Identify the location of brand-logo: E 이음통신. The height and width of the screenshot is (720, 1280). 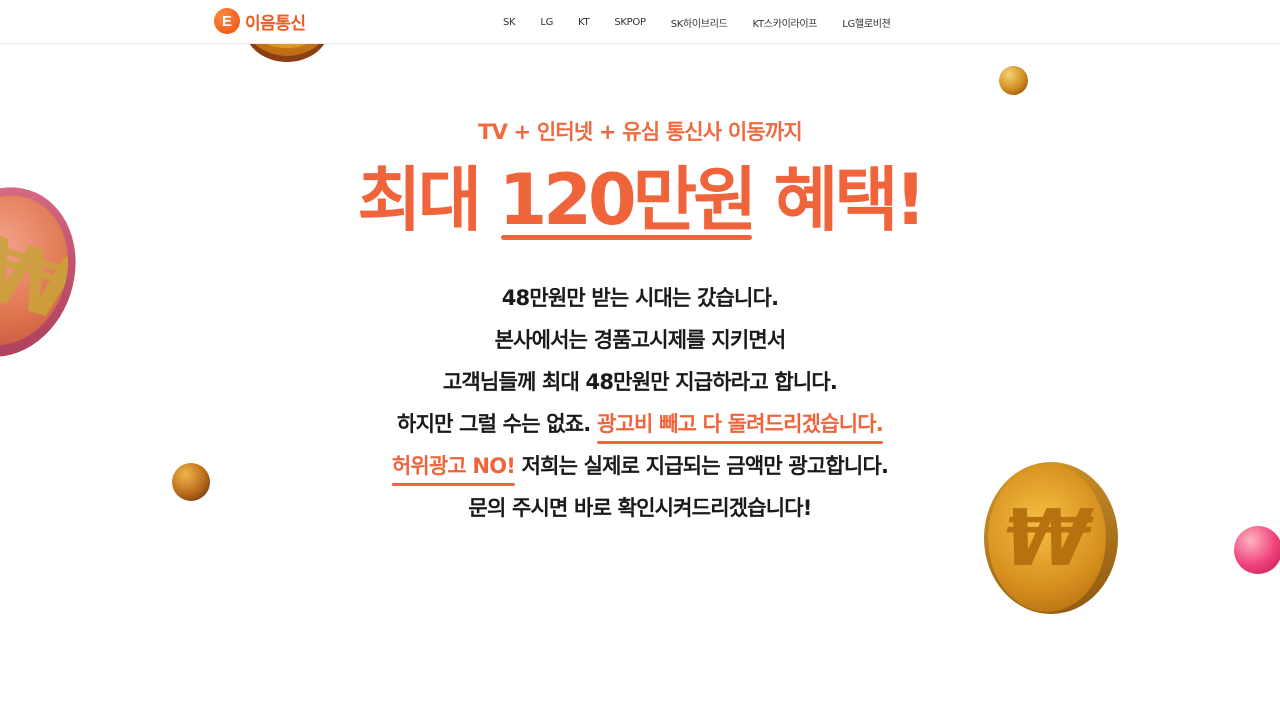
(260, 21).